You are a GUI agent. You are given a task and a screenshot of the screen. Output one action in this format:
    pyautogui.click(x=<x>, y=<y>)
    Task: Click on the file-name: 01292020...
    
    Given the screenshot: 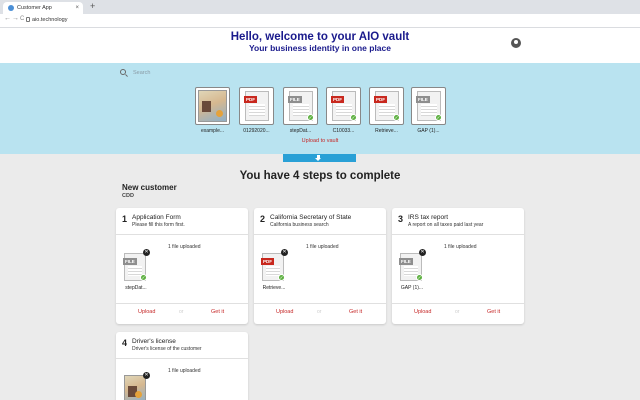 What is the action you would take?
    pyautogui.click(x=256, y=131)
    